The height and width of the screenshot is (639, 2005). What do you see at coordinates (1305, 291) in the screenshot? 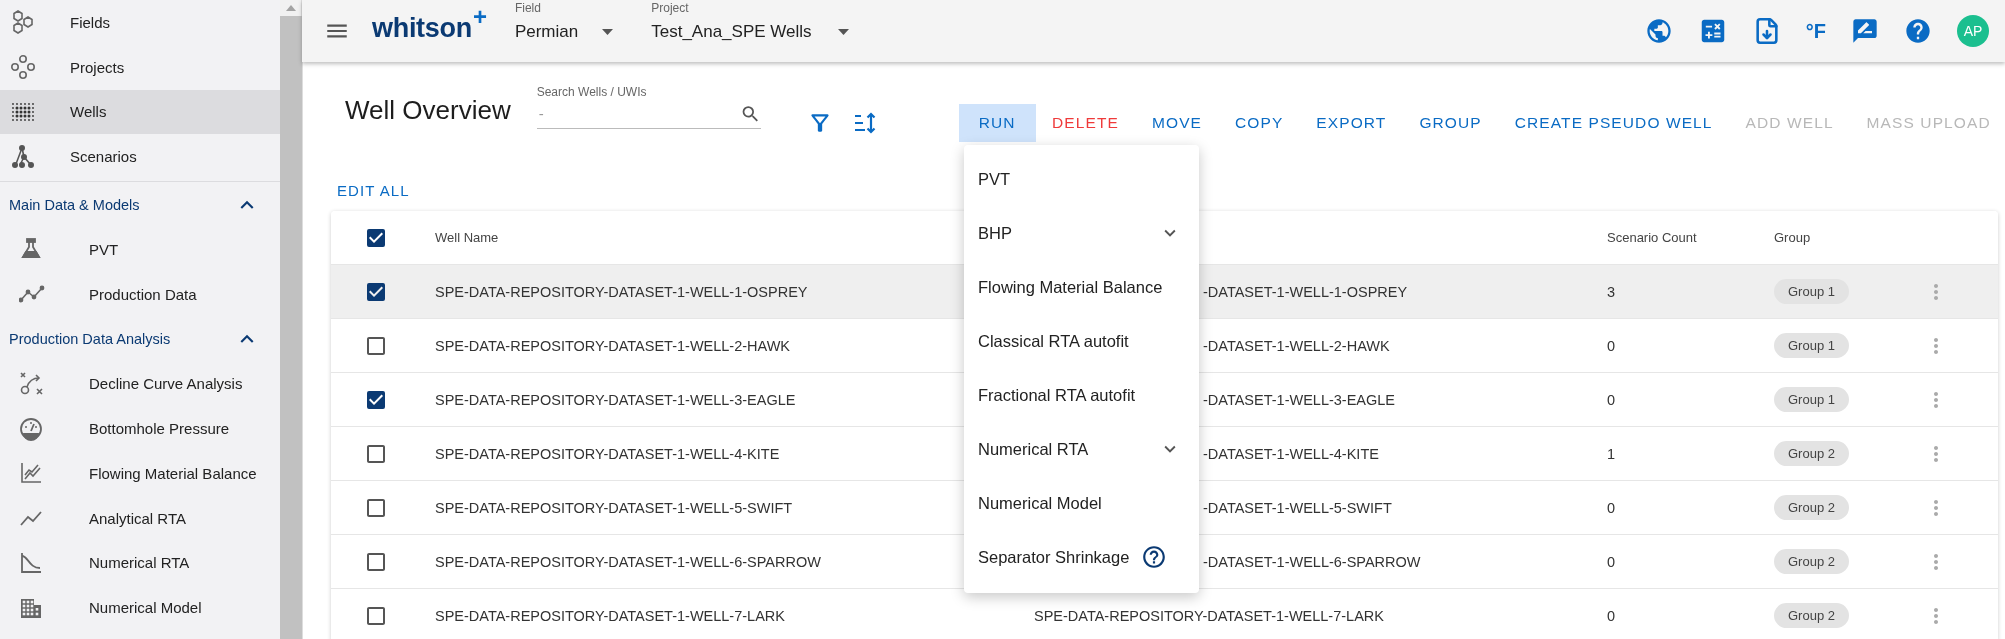
I see `table-cell: -DATASET-1-WELL-1-OSPREY` at bounding box center [1305, 291].